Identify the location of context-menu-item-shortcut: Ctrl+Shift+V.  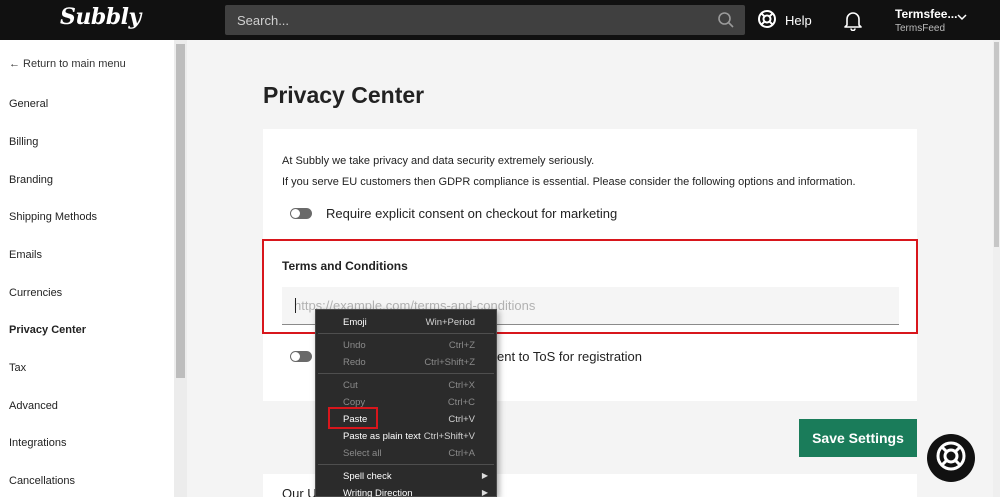
(449, 436).